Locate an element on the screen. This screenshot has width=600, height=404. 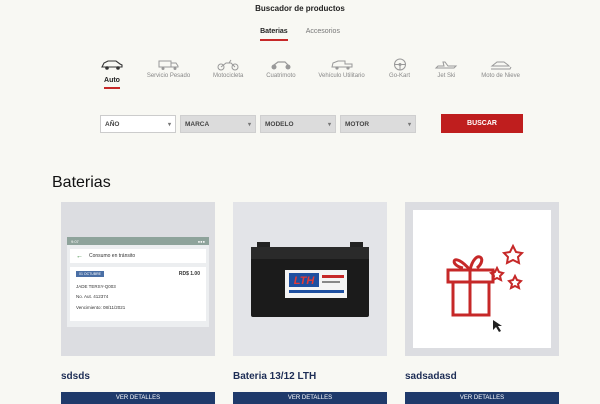
vehicle-moto-nieve: Moto de Nieve is located at coordinates (500, 73).